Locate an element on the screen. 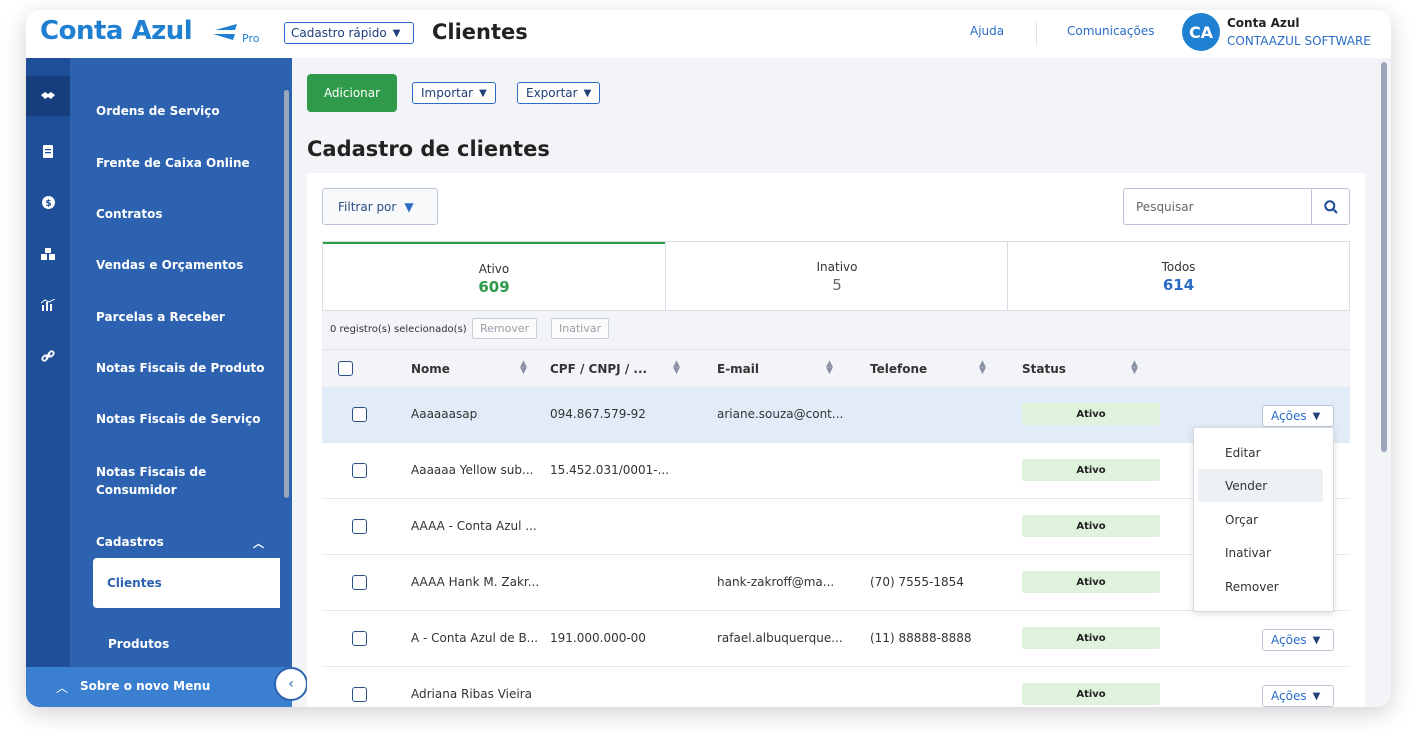 Image resolution: width=1415 pixels, height=746 pixels. logo: Conta Azul is located at coordinates (116, 31).